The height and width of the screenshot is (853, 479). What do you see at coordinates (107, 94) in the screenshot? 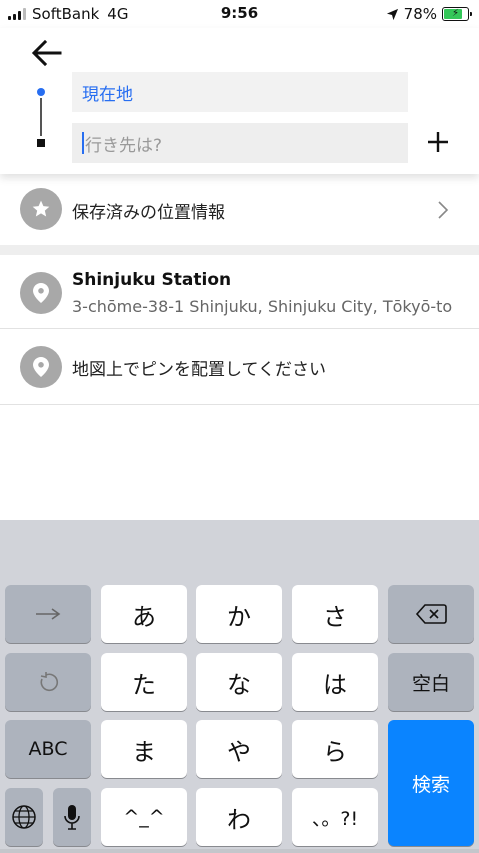
I see `origin-value: 現在地` at bounding box center [107, 94].